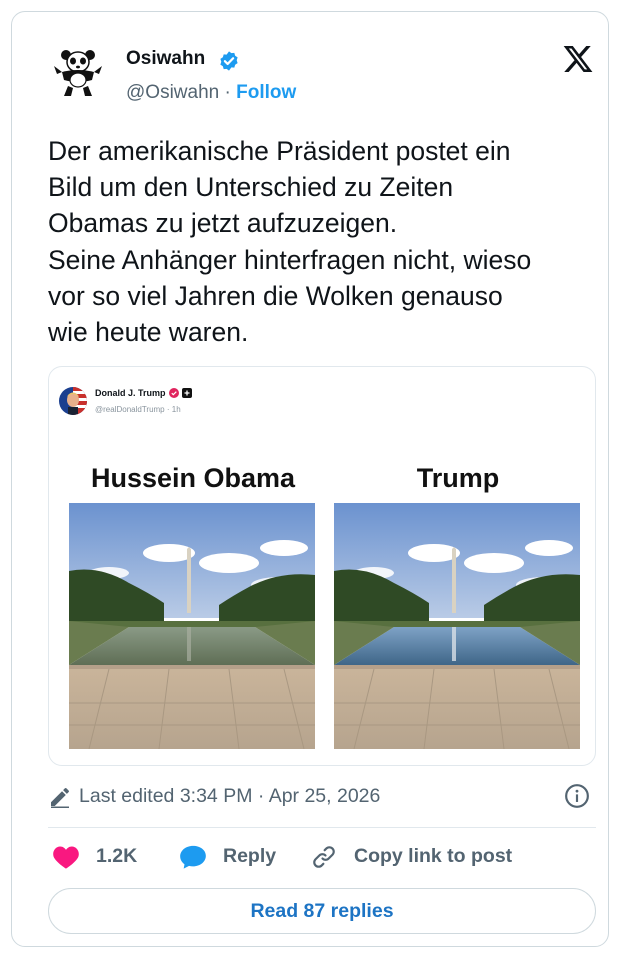 The height and width of the screenshot is (959, 620). I want to click on like-count: 1.2K, so click(117, 856).